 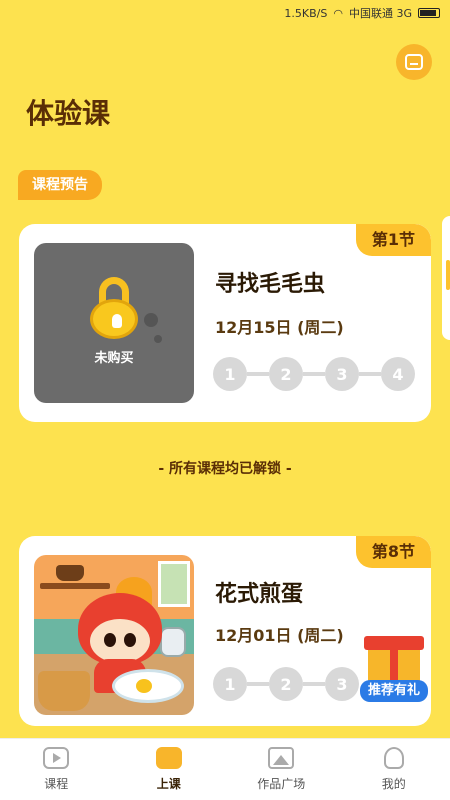 I want to click on tab-label: 上课, so click(x=168, y=784).